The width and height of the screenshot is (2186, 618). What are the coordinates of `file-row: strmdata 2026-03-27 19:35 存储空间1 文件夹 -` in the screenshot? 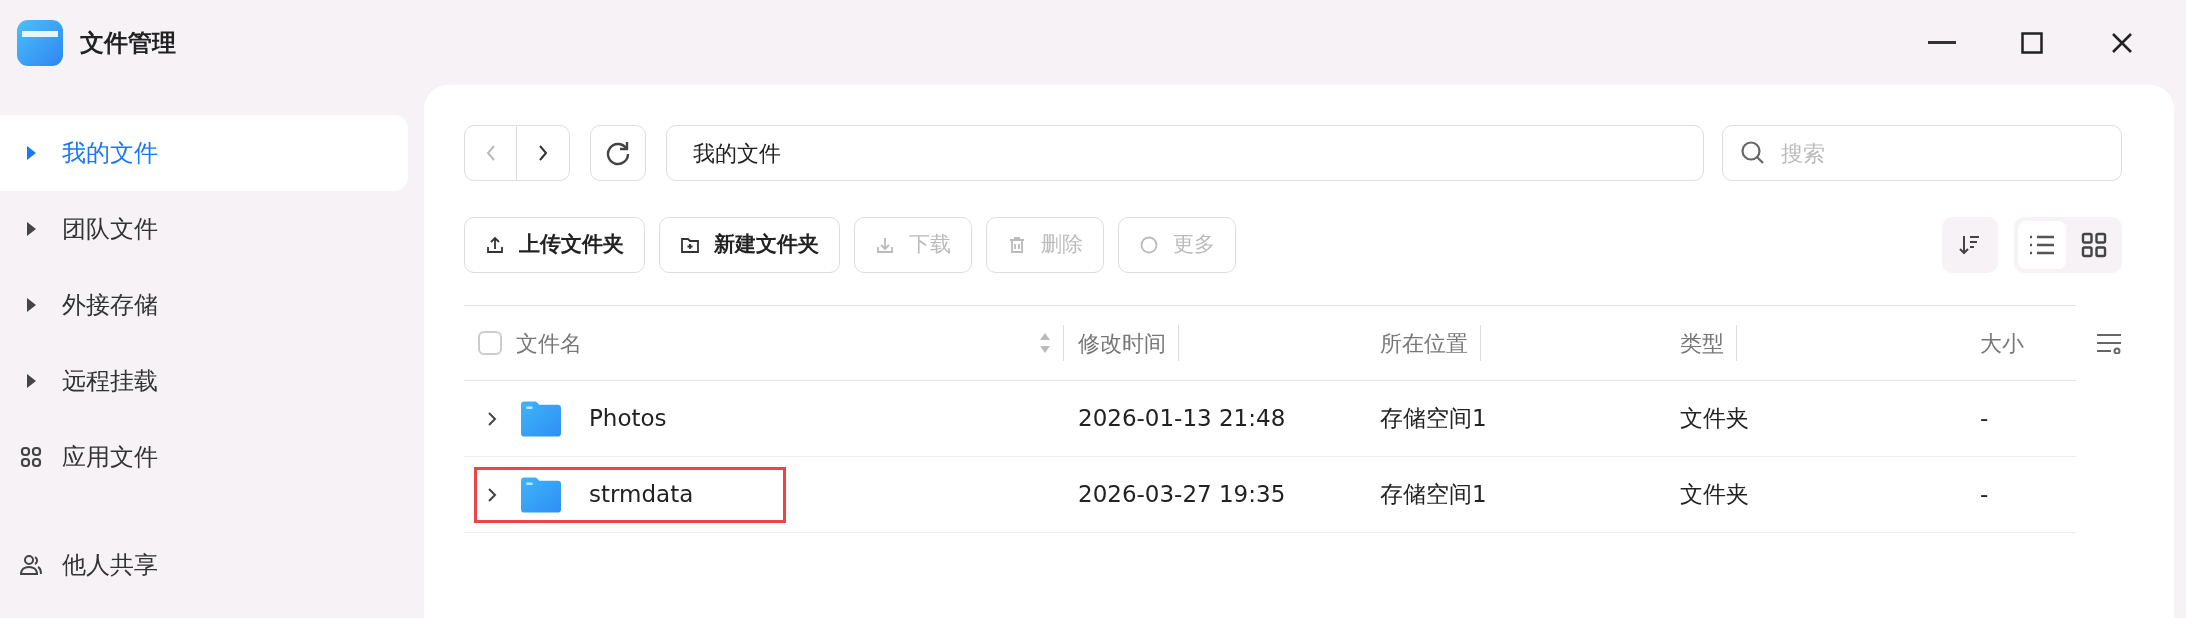 It's located at (1270, 495).